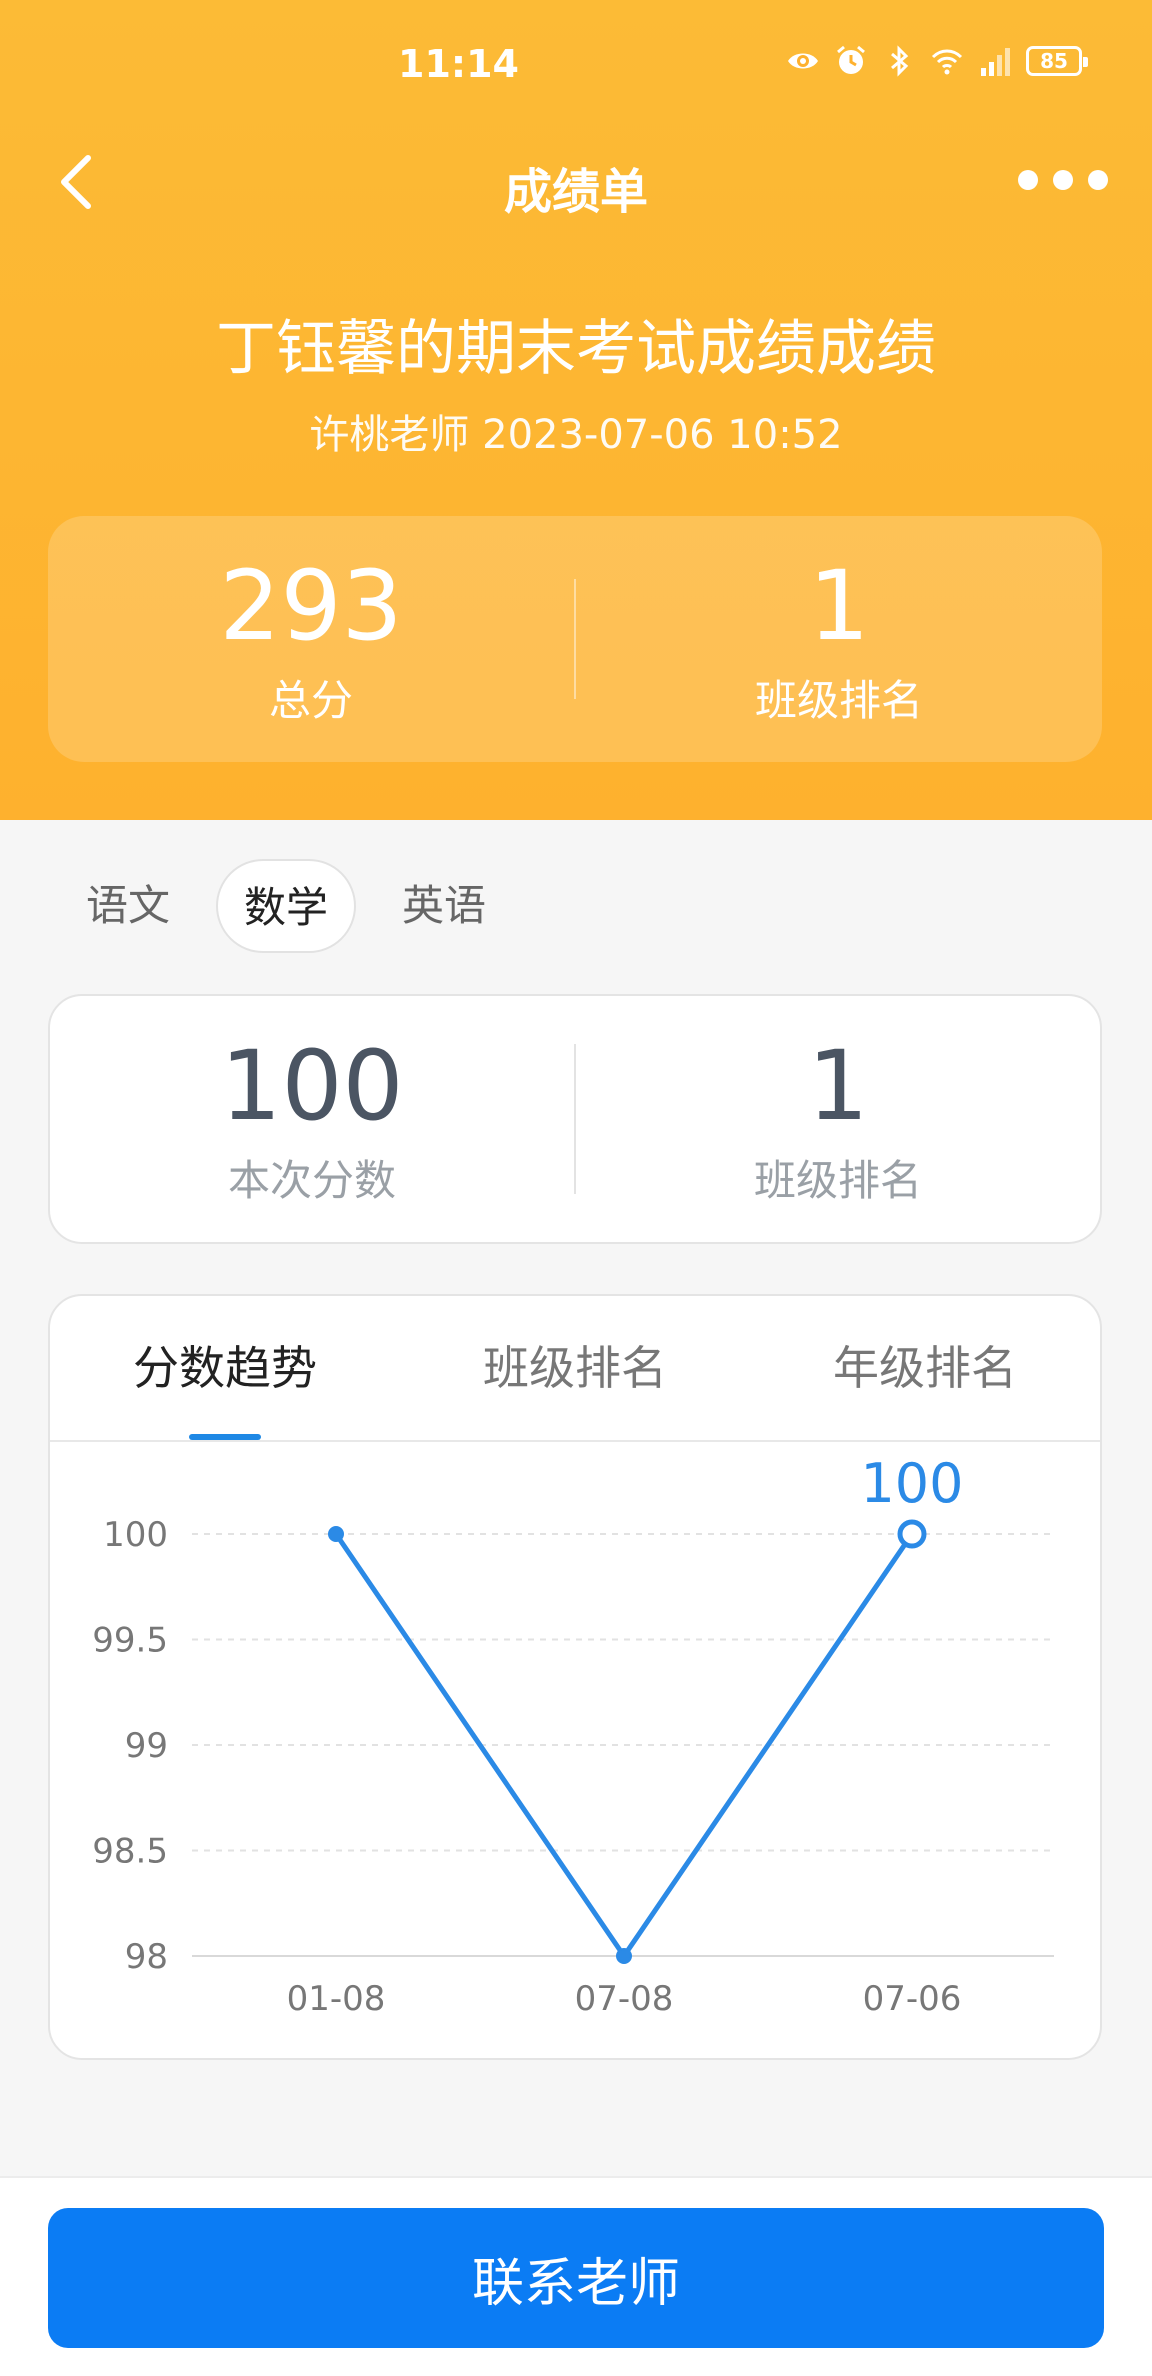 The image size is (1152, 2376). I want to click on subject-tabs: 语文 数学 英语, so click(286, 906).